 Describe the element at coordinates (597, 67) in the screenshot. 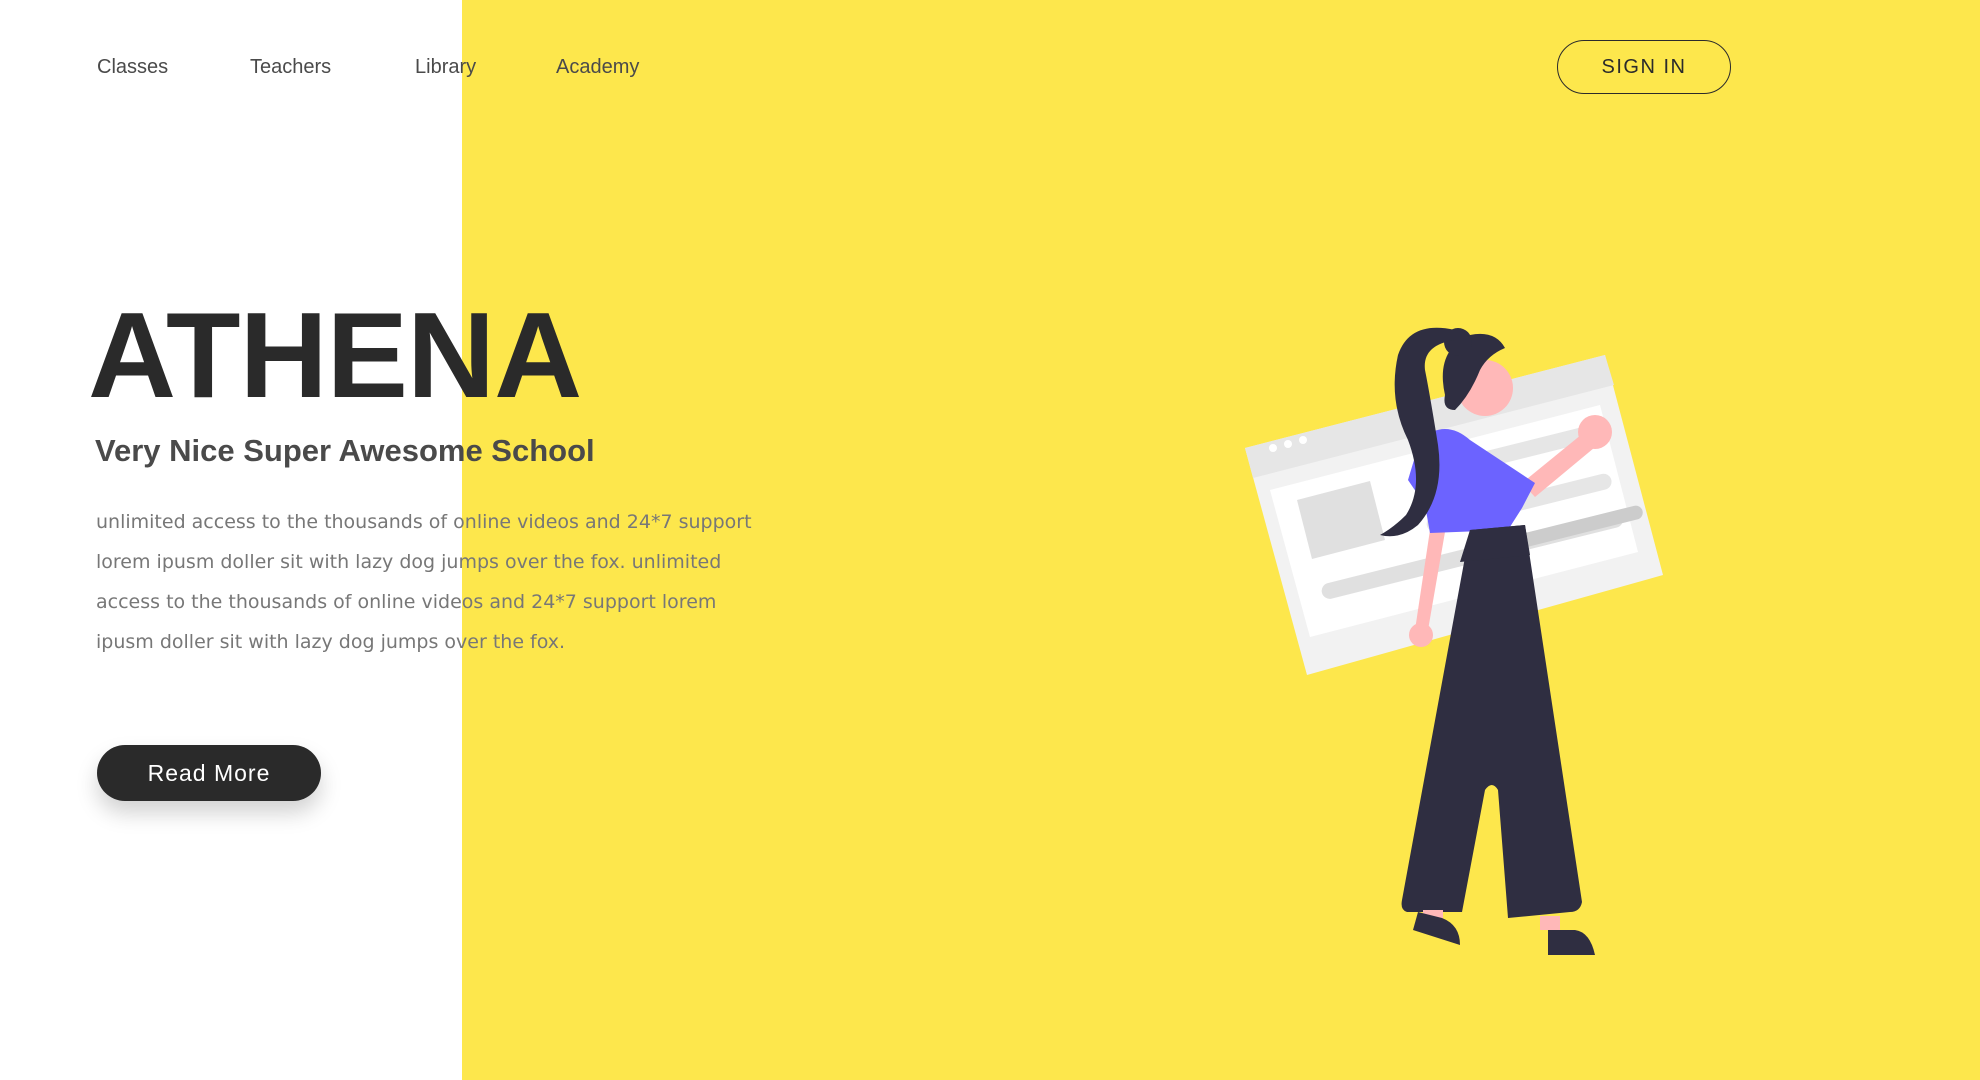

I see `nav-item-academy: Academy` at that location.